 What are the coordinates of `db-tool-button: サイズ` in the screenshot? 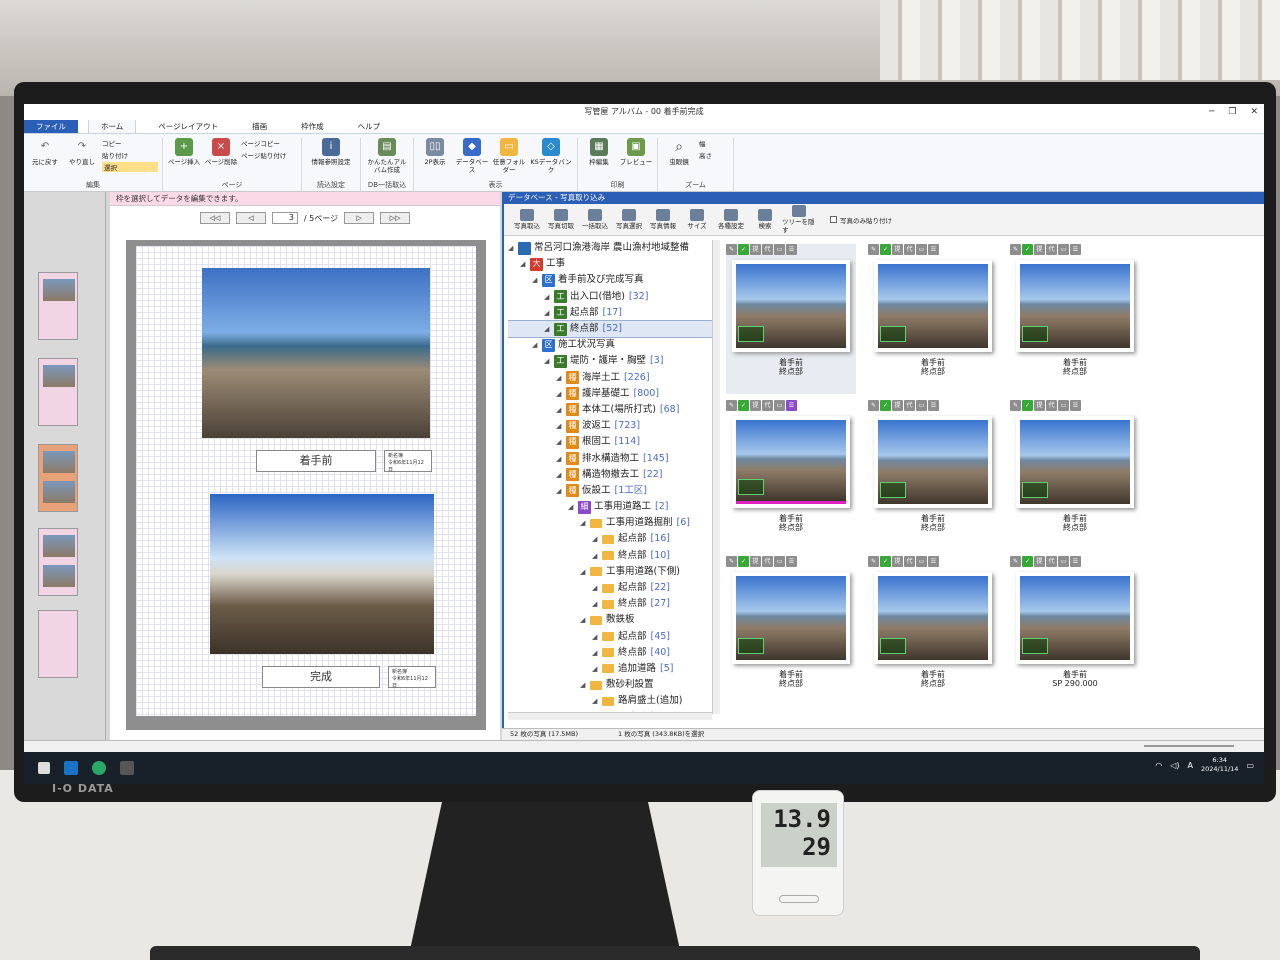 It's located at (697, 219).